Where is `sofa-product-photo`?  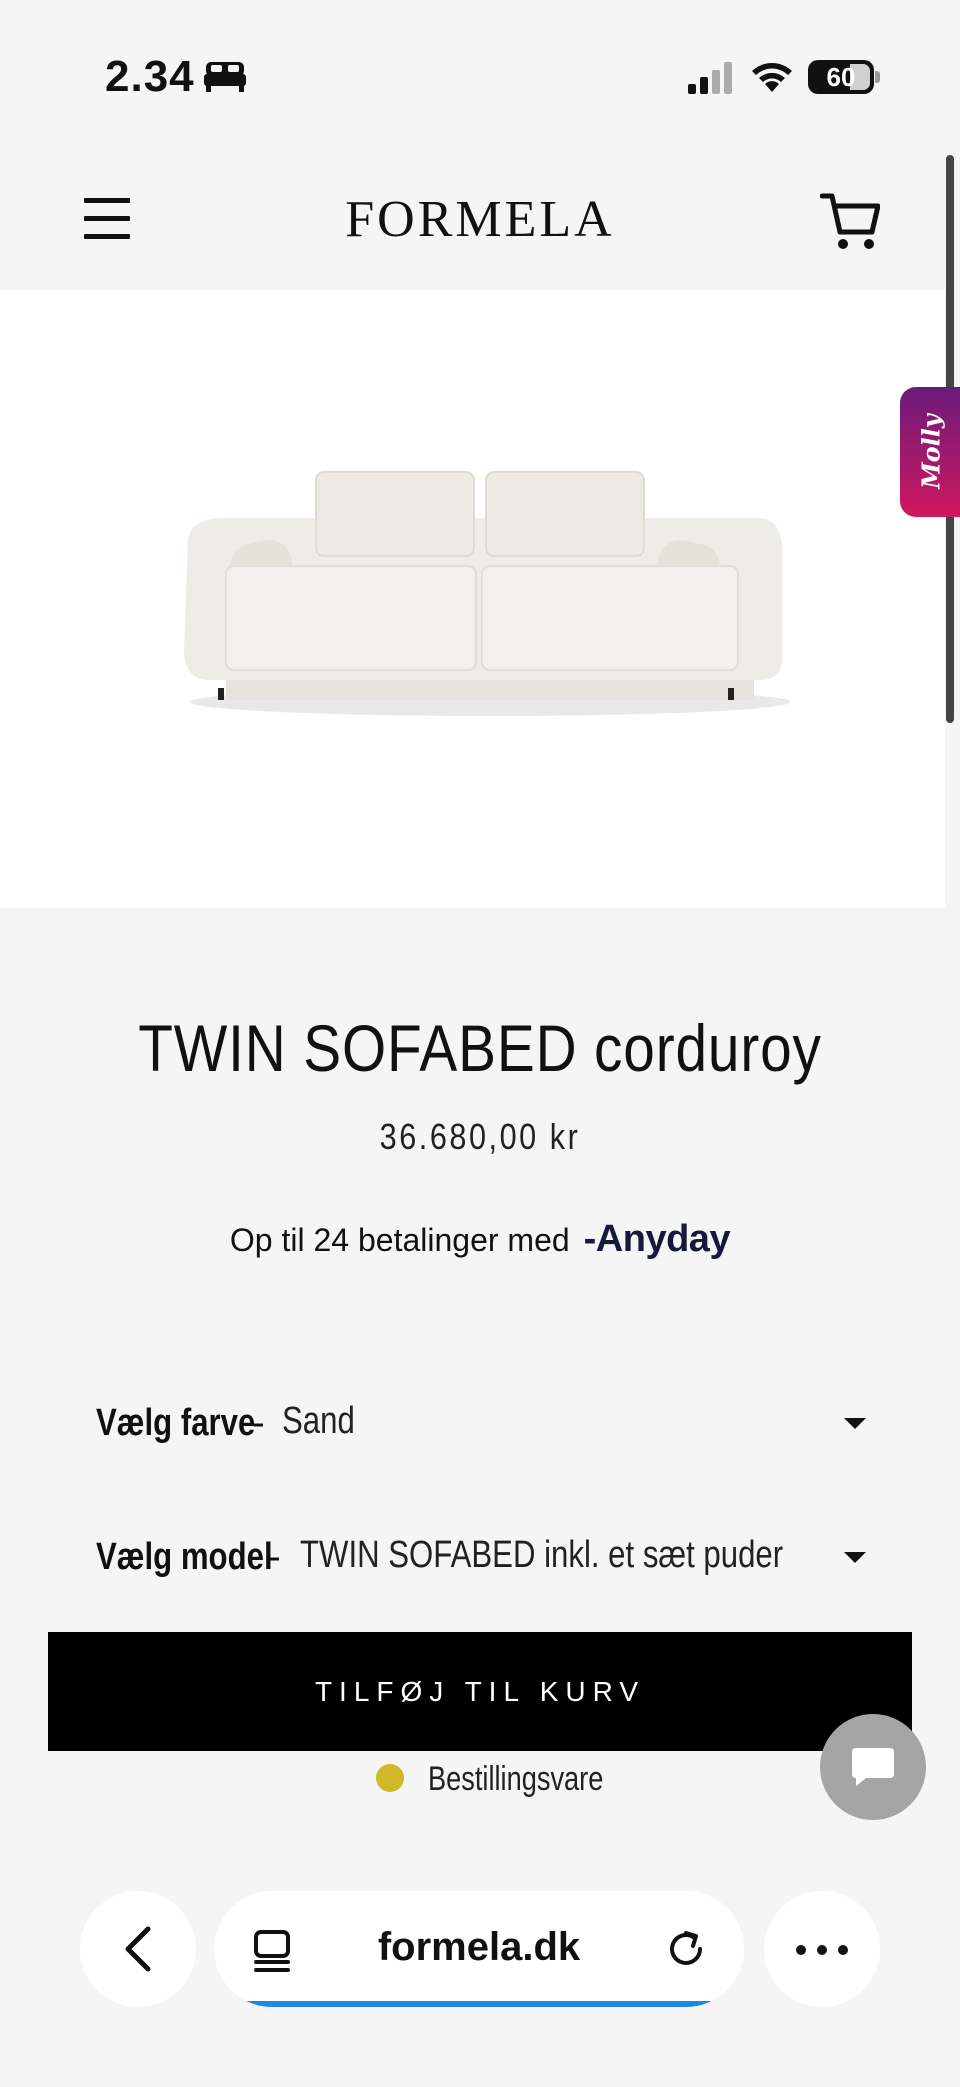
sofa-product-photo is located at coordinates (487, 593).